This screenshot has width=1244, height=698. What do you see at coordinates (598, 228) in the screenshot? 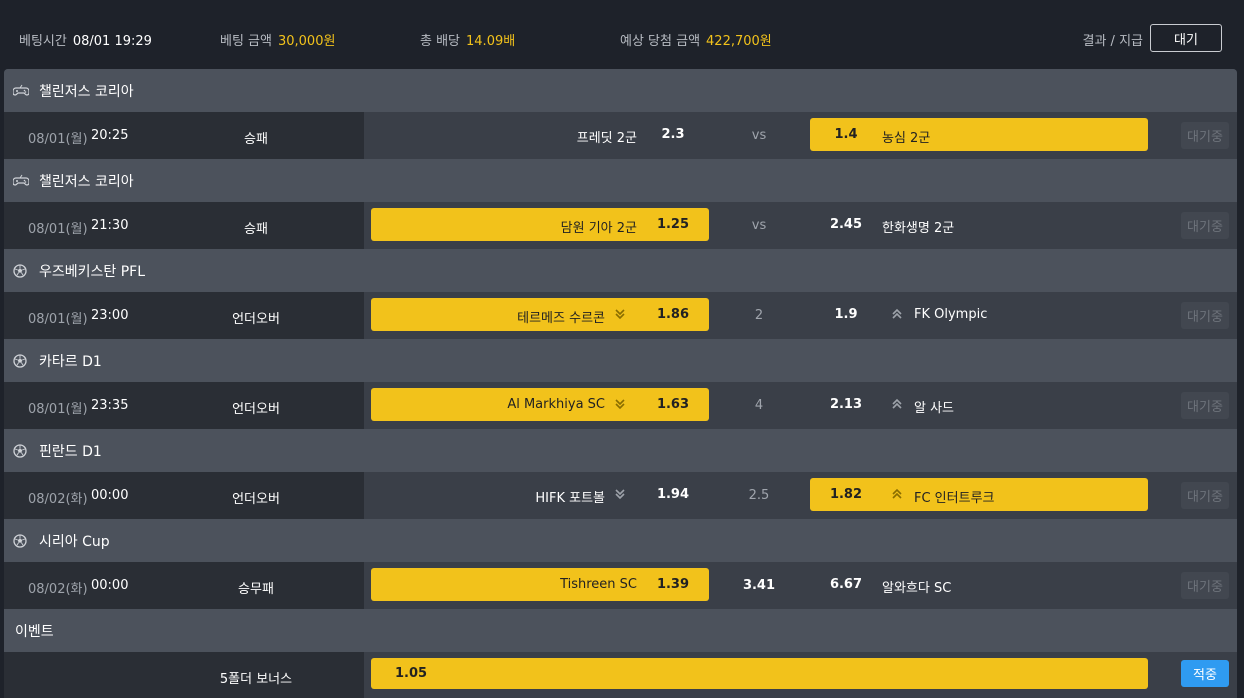
I see `home-team: 담원 기아 2군` at bounding box center [598, 228].